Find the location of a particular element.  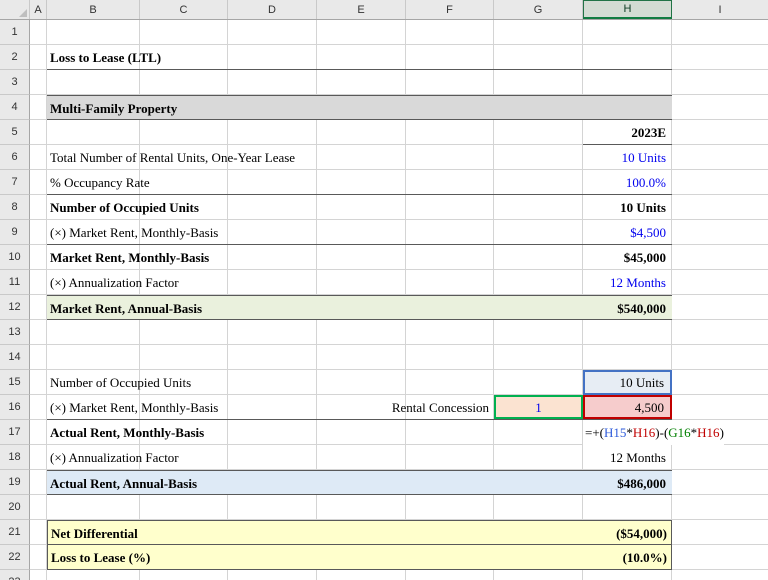

col-header-e: E is located at coordinates (361, 9).